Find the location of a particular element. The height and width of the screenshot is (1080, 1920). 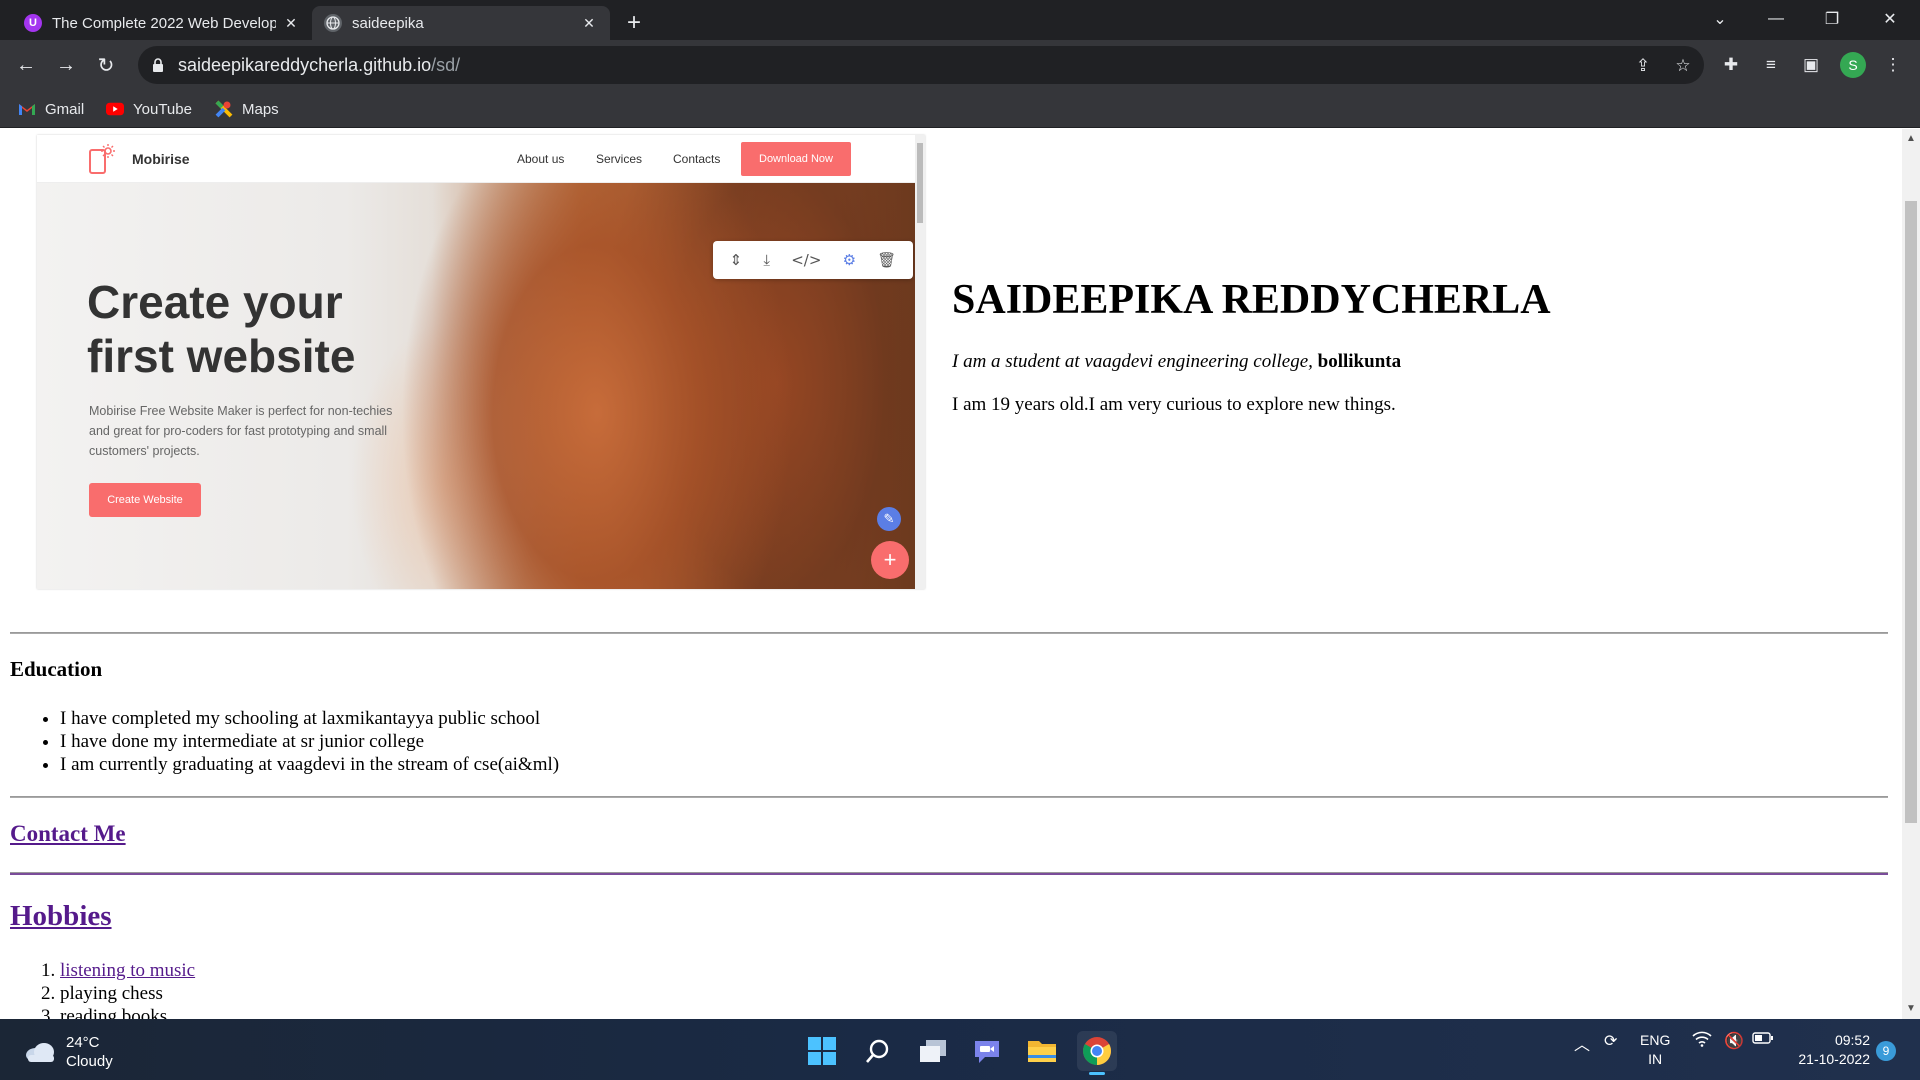

contact-me-link: Contact Me is located at coordinates (68, 834).